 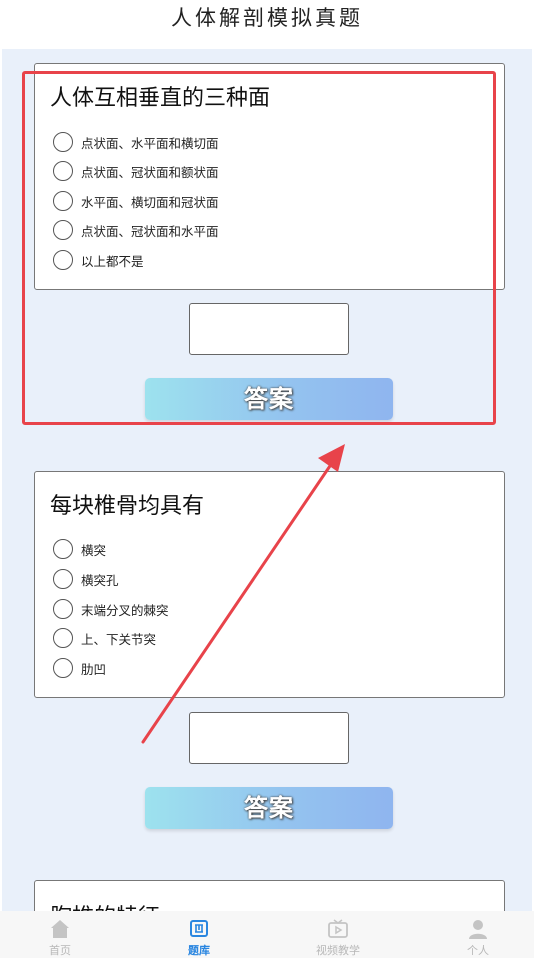 I want to click on option-label: 水平面、横切面和冠状面, so click(x=150, y=202).